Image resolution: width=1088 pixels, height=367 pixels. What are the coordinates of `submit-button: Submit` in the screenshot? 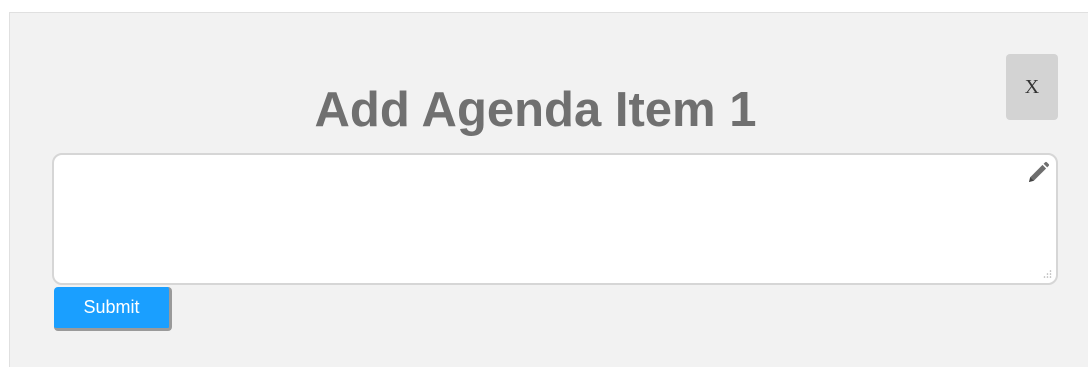 It's located at (113, 309).